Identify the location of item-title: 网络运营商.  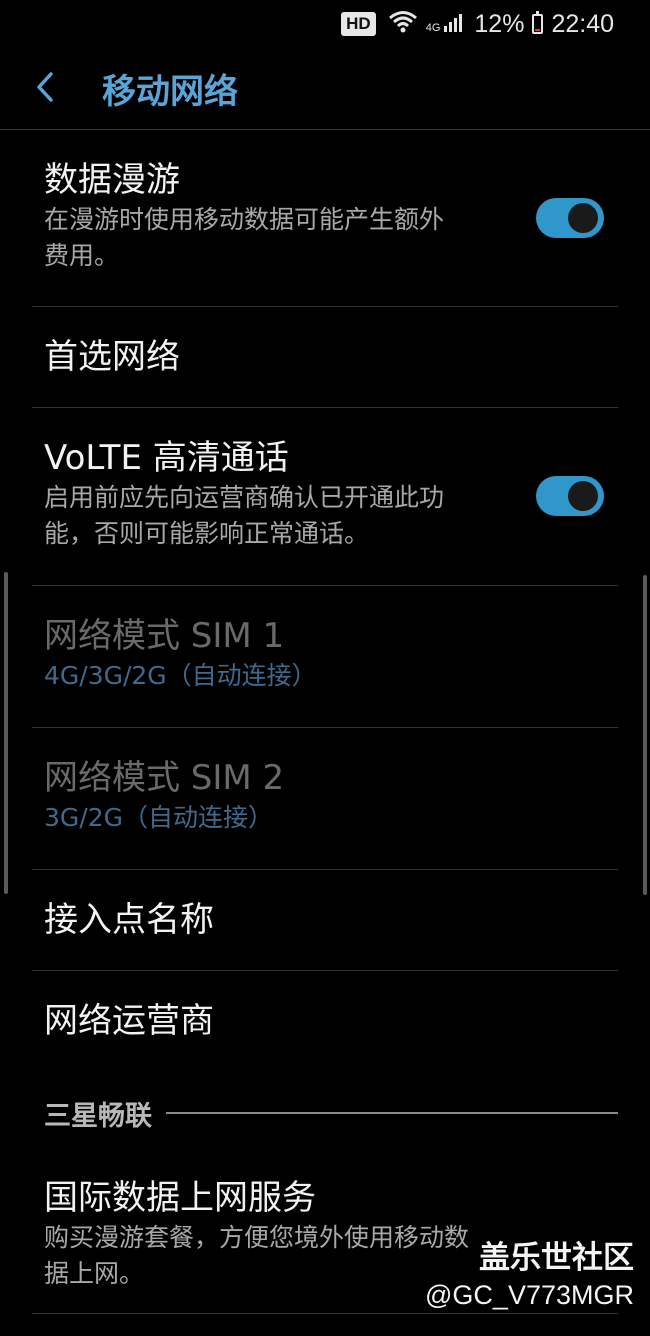
(129, 1021).